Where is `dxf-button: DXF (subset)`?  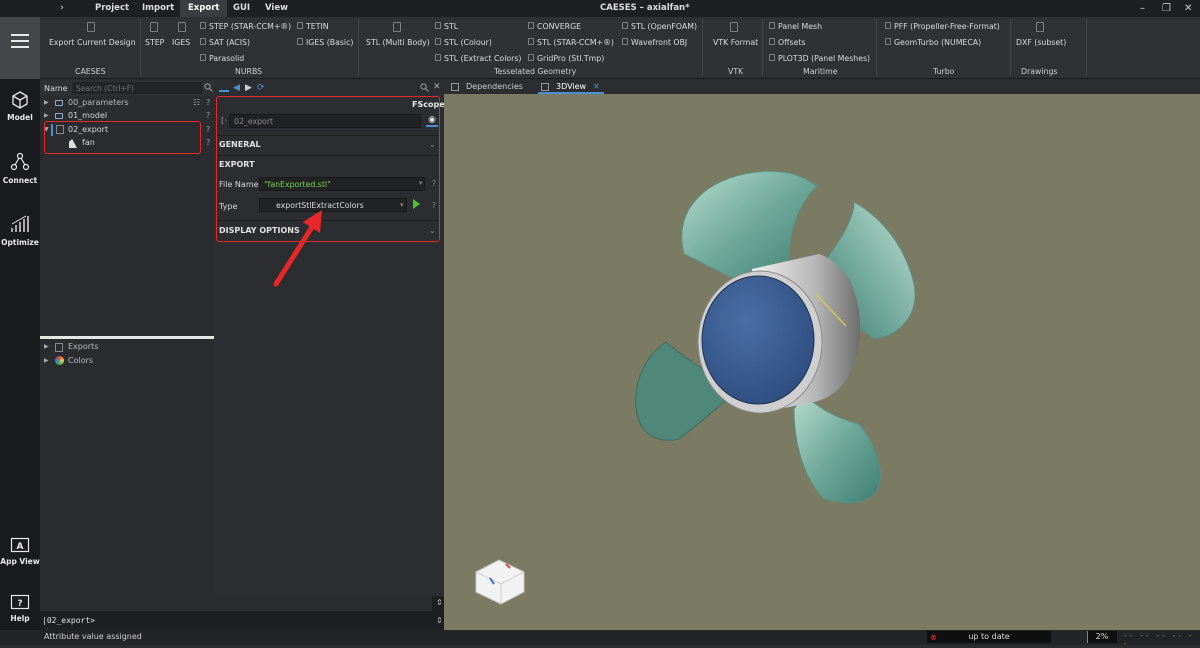
dxf-button: DXF (subset) is located at coordinates (1041, 42).